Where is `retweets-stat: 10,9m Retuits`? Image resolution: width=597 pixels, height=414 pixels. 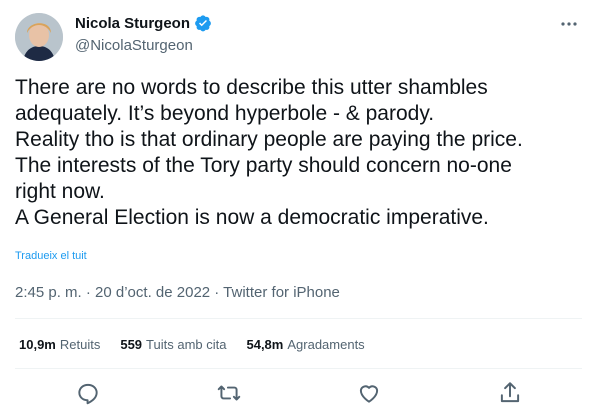
retweets-stat: 10,9m Retuits is located at coordinates (59, 344).